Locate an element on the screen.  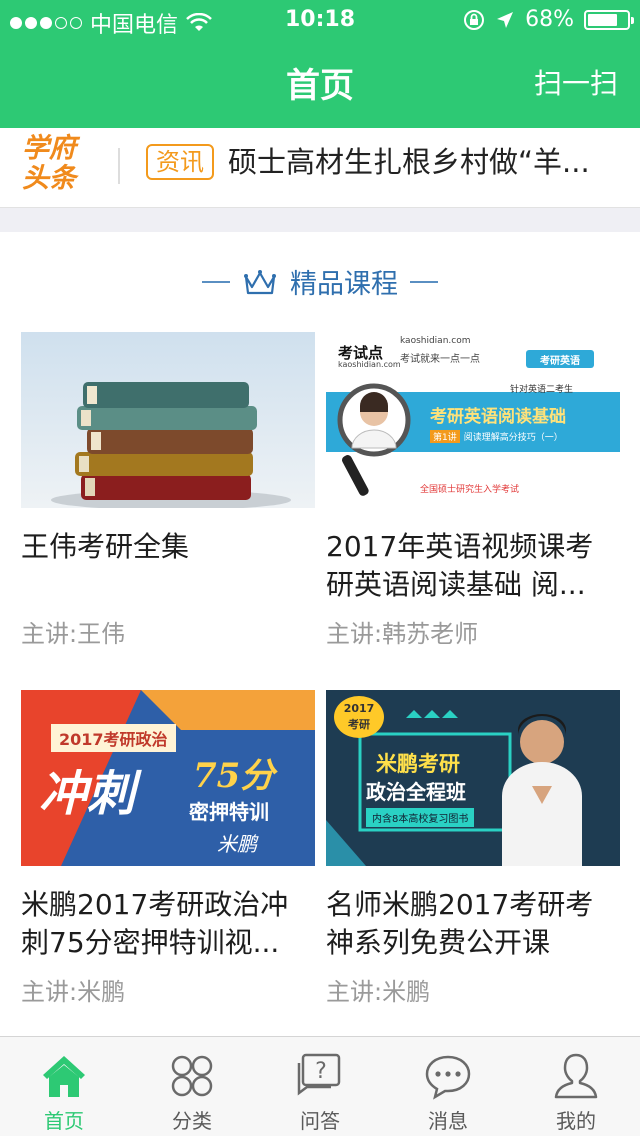
header: 中国电信 10:18 68% 首页 扫一扫 is located at coordinates (320, 64).